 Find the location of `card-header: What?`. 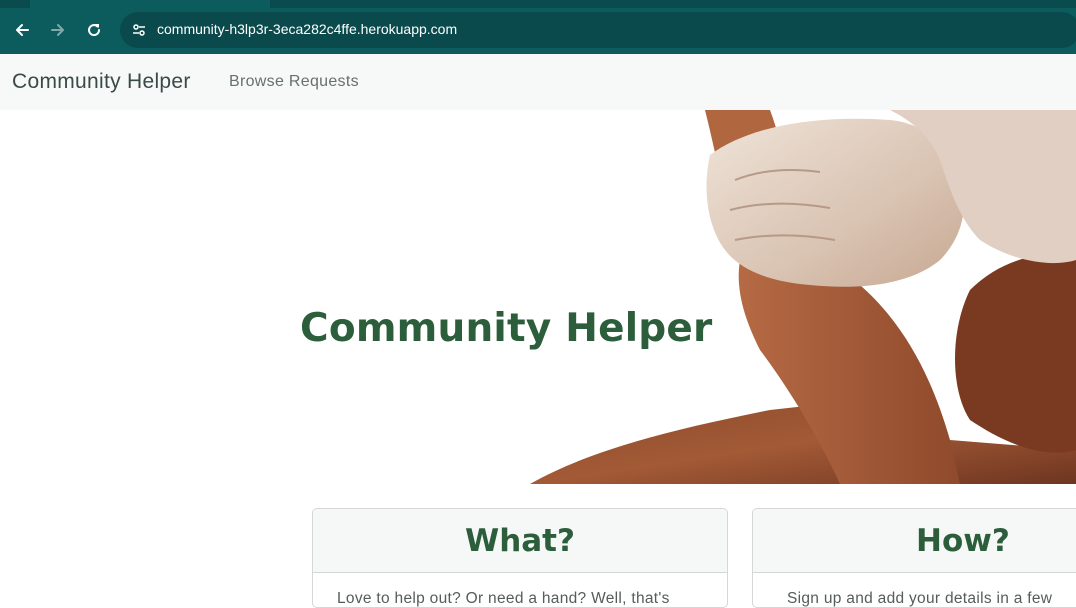

card-header: What? is located at coordinates (520, 541).